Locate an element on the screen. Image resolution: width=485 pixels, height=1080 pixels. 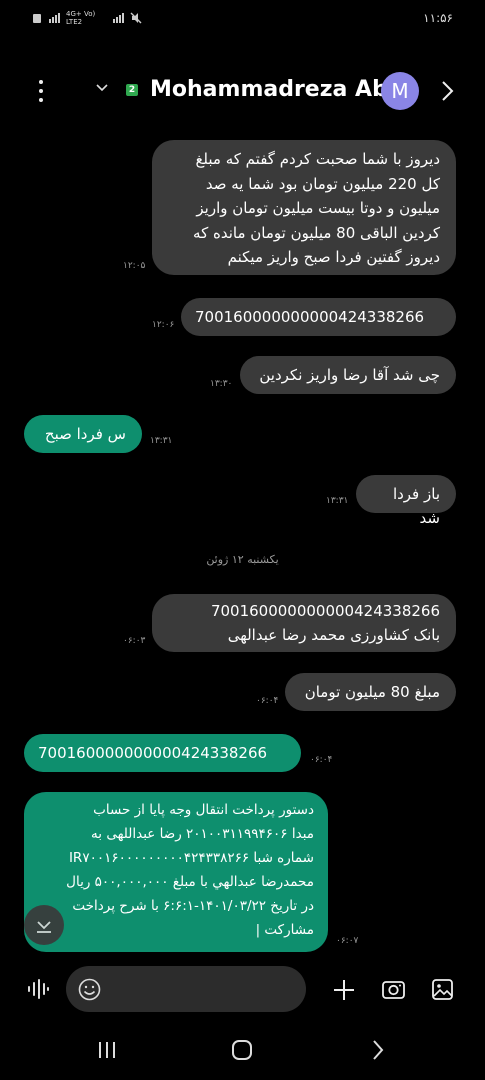
date-separator: یکشنبه ۱۲ ژوئن is located at coordinates (242, 559).